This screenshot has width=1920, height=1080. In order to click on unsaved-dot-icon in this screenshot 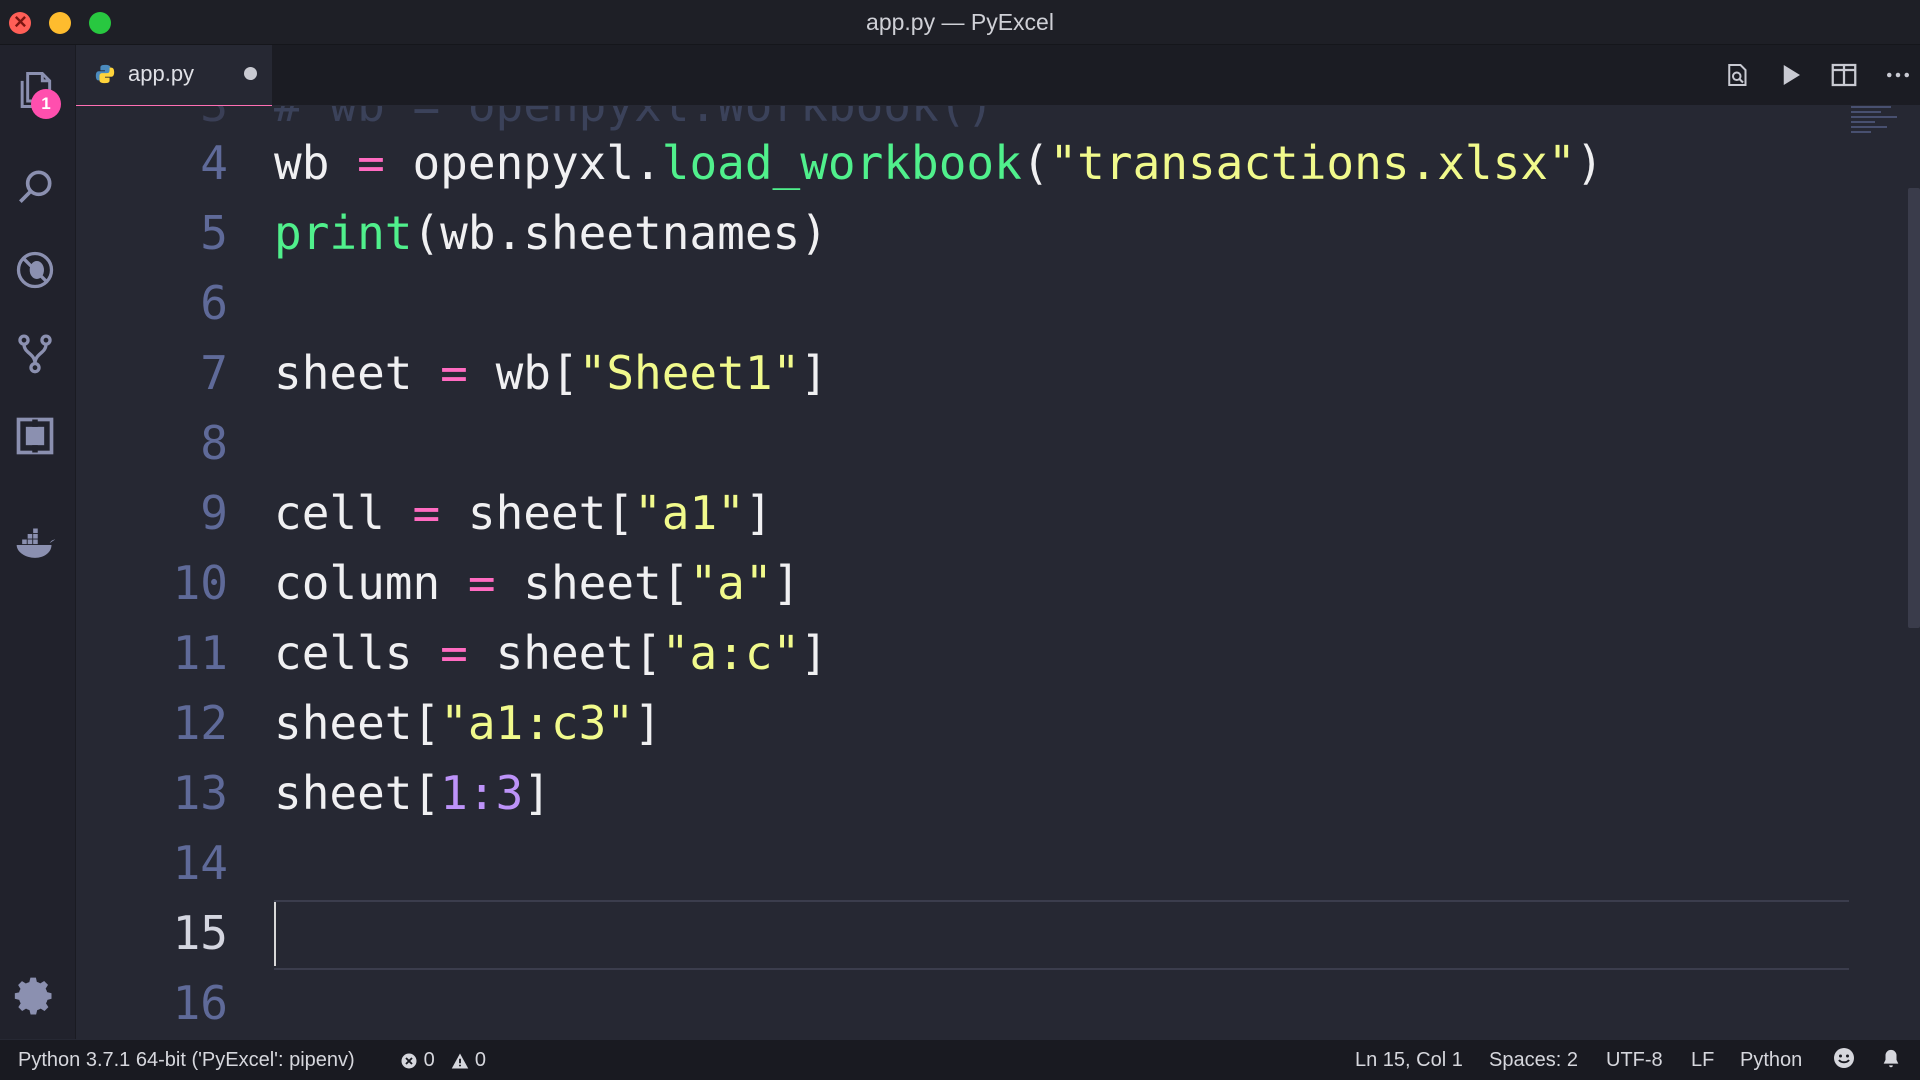, I will do `click(250, 73)`.